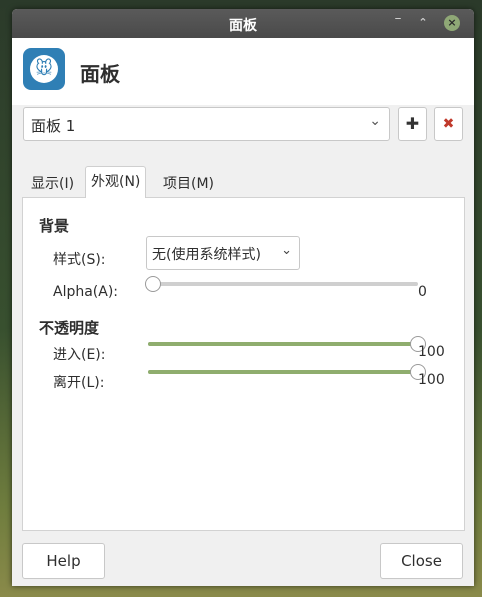  Describe the element at coordinates (422, 292) in the screenshot. I see `alpha-value: 0` at that location.